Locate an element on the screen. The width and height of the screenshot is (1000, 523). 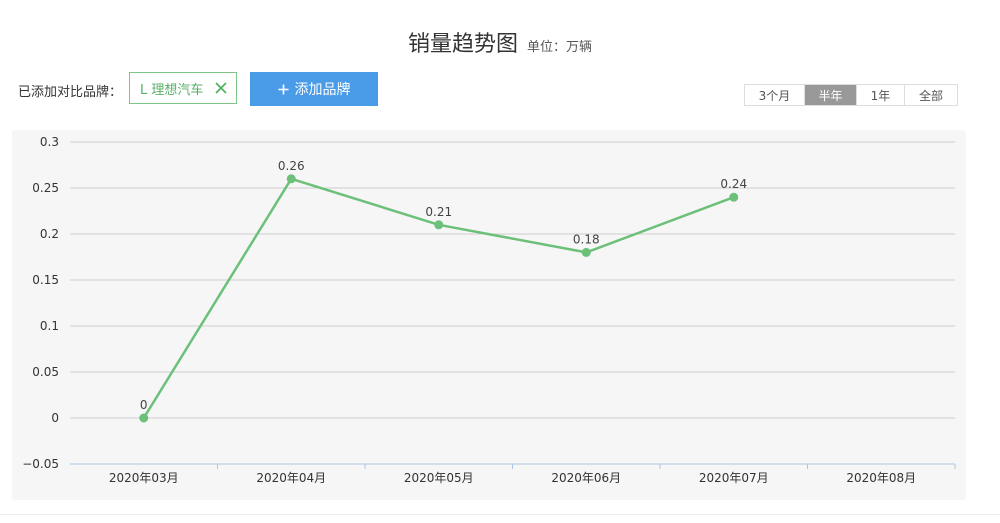
y-tick-label: 0.15 is located at coordinates (45, 280).